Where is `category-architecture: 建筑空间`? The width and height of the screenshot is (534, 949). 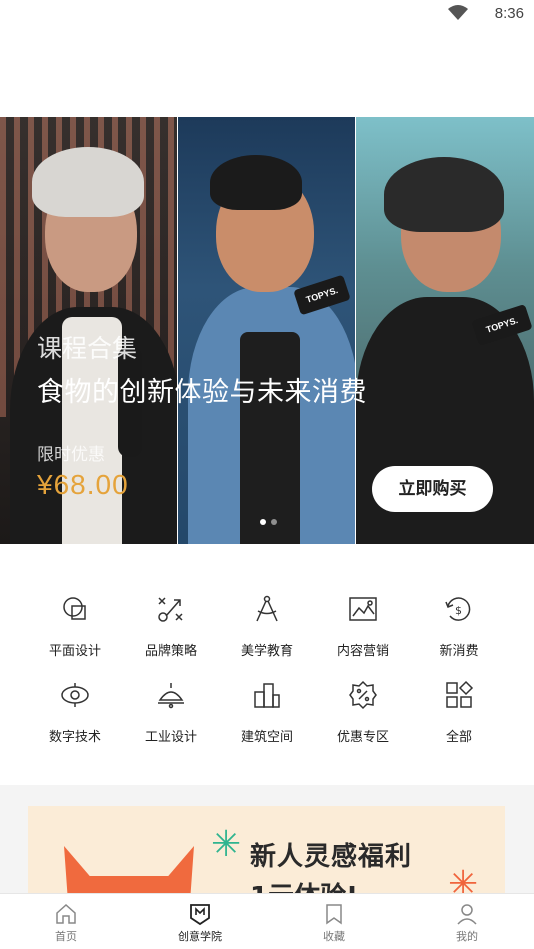
category-architecture: 建筑空间 is located at coordinates (267, 705).